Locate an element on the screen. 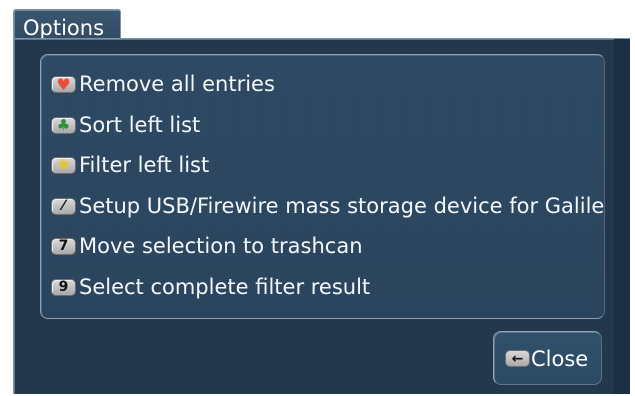 This screenshot has height=396, width=635. arrow-left-icon: ← is located at coordinates (517, 358).